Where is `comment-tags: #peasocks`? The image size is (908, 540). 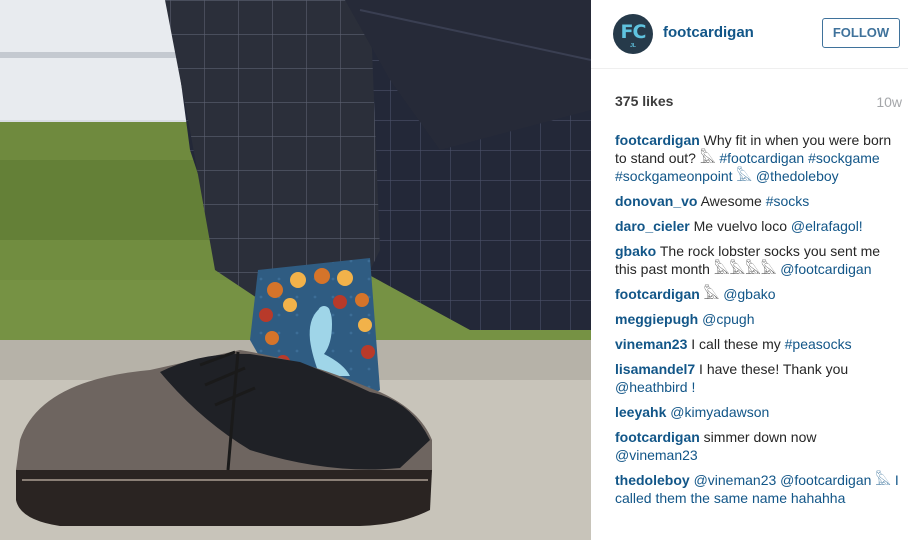
comment-tags: #peasocks is located at coordinates (818, 344).